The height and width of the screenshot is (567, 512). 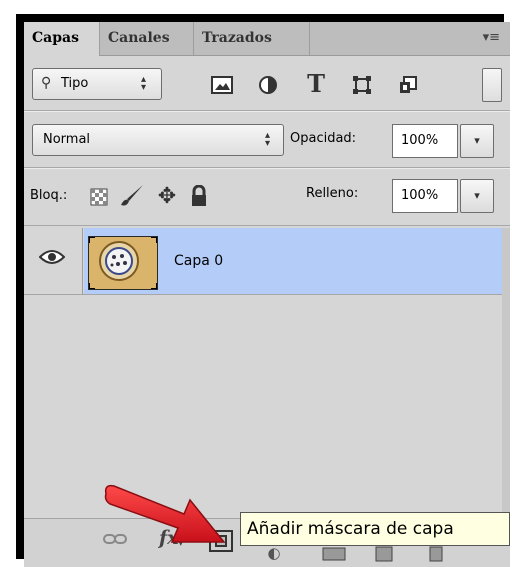 I want to click on search-icon: ⚲, so click(x=46, y=83).